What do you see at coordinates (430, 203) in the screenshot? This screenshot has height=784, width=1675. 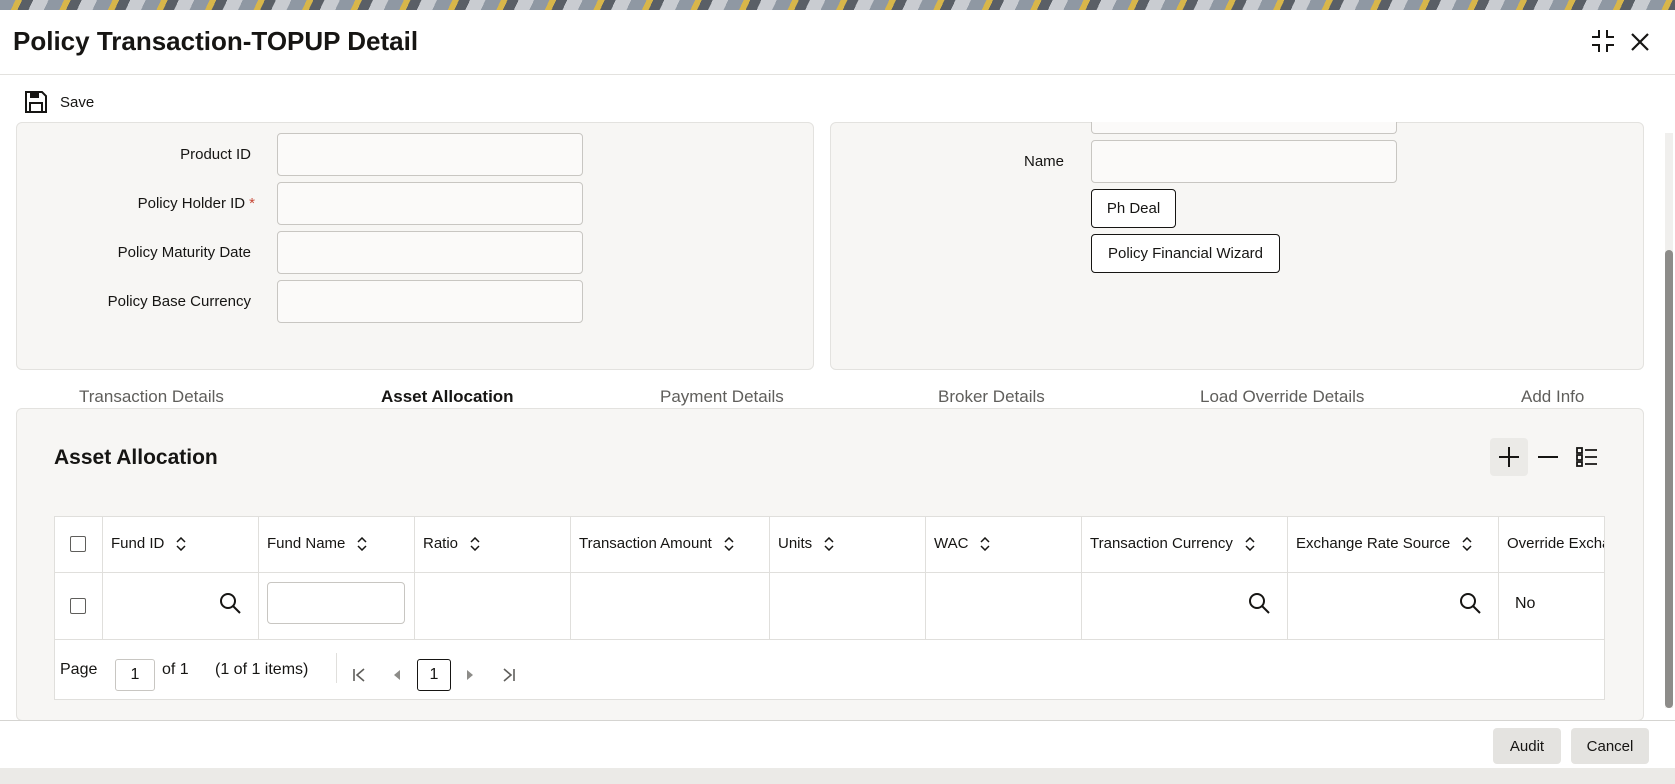 I see `policy-holder-id-field` at bounding box center [430, 203].